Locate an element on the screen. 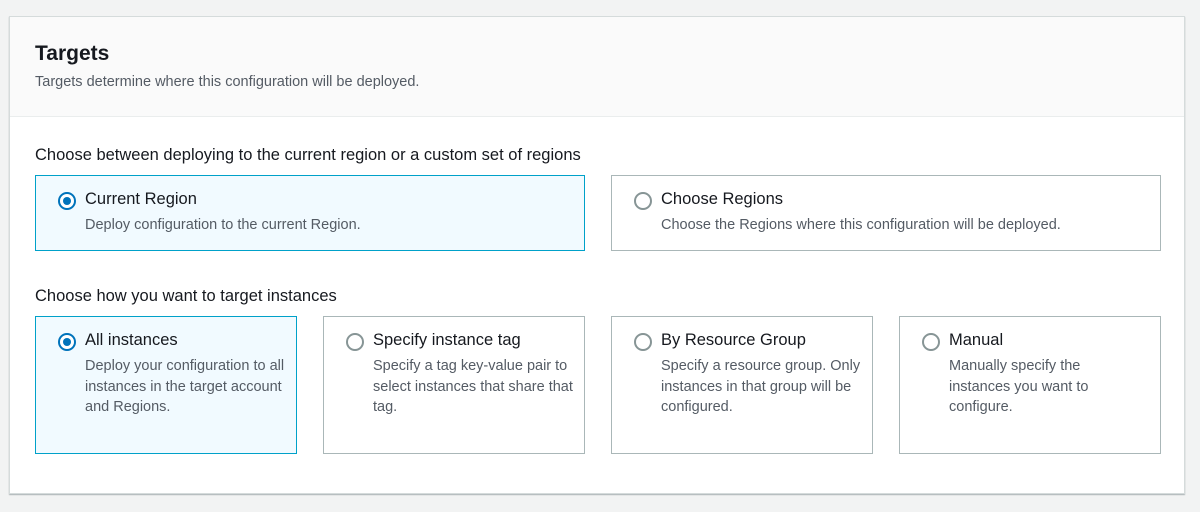 The width and height of the screenshot is (1200, 512). panel-title: Targets is located at coordinates (72, 53).